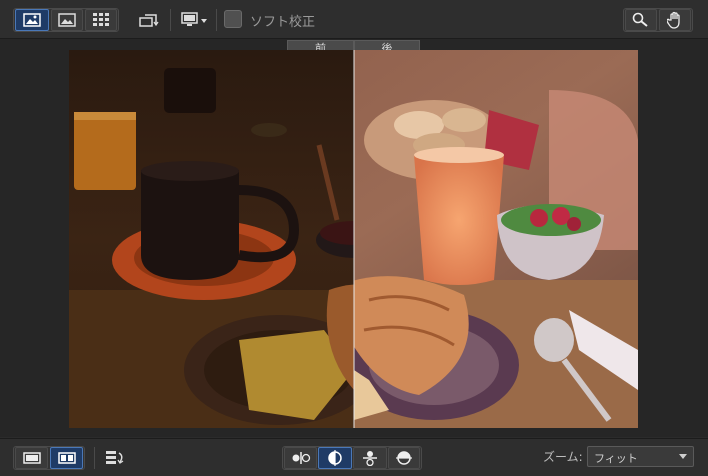 Image resolution: width=708 pixels, height=476 pixels. What do you see at coordinates (616, 458) in the screenshot?
I see `zoom-value: フィット` at bounding box center [616, 458].